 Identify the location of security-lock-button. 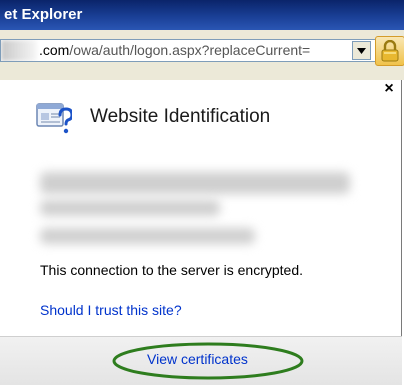
(389, 51).